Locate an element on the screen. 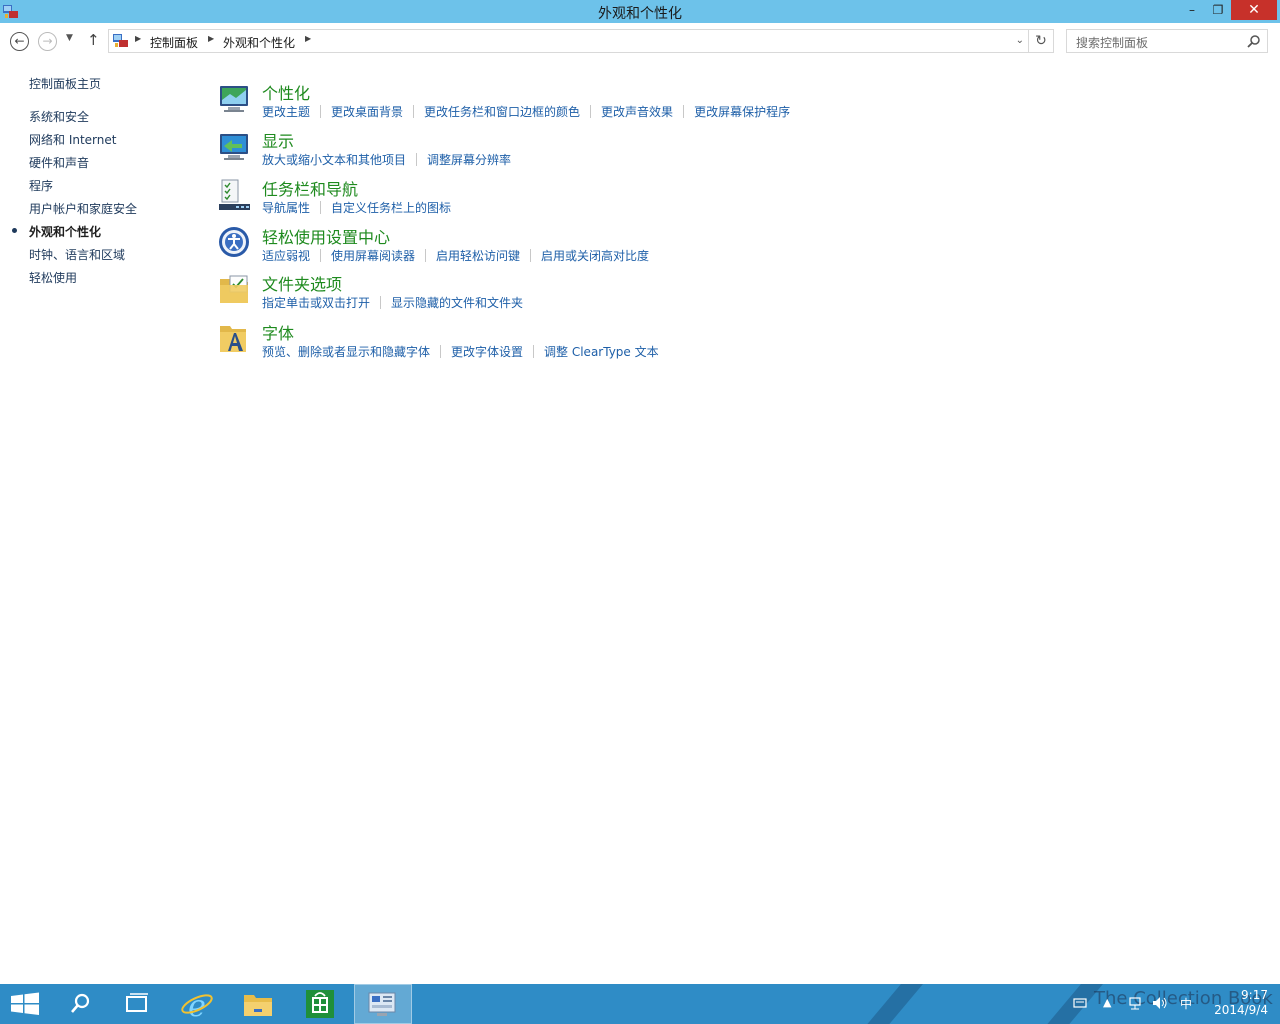 The height and width of the screenshot is (1024, 1280). clock-date: 2014/9/4 is located at coordinates (1241, 1010).